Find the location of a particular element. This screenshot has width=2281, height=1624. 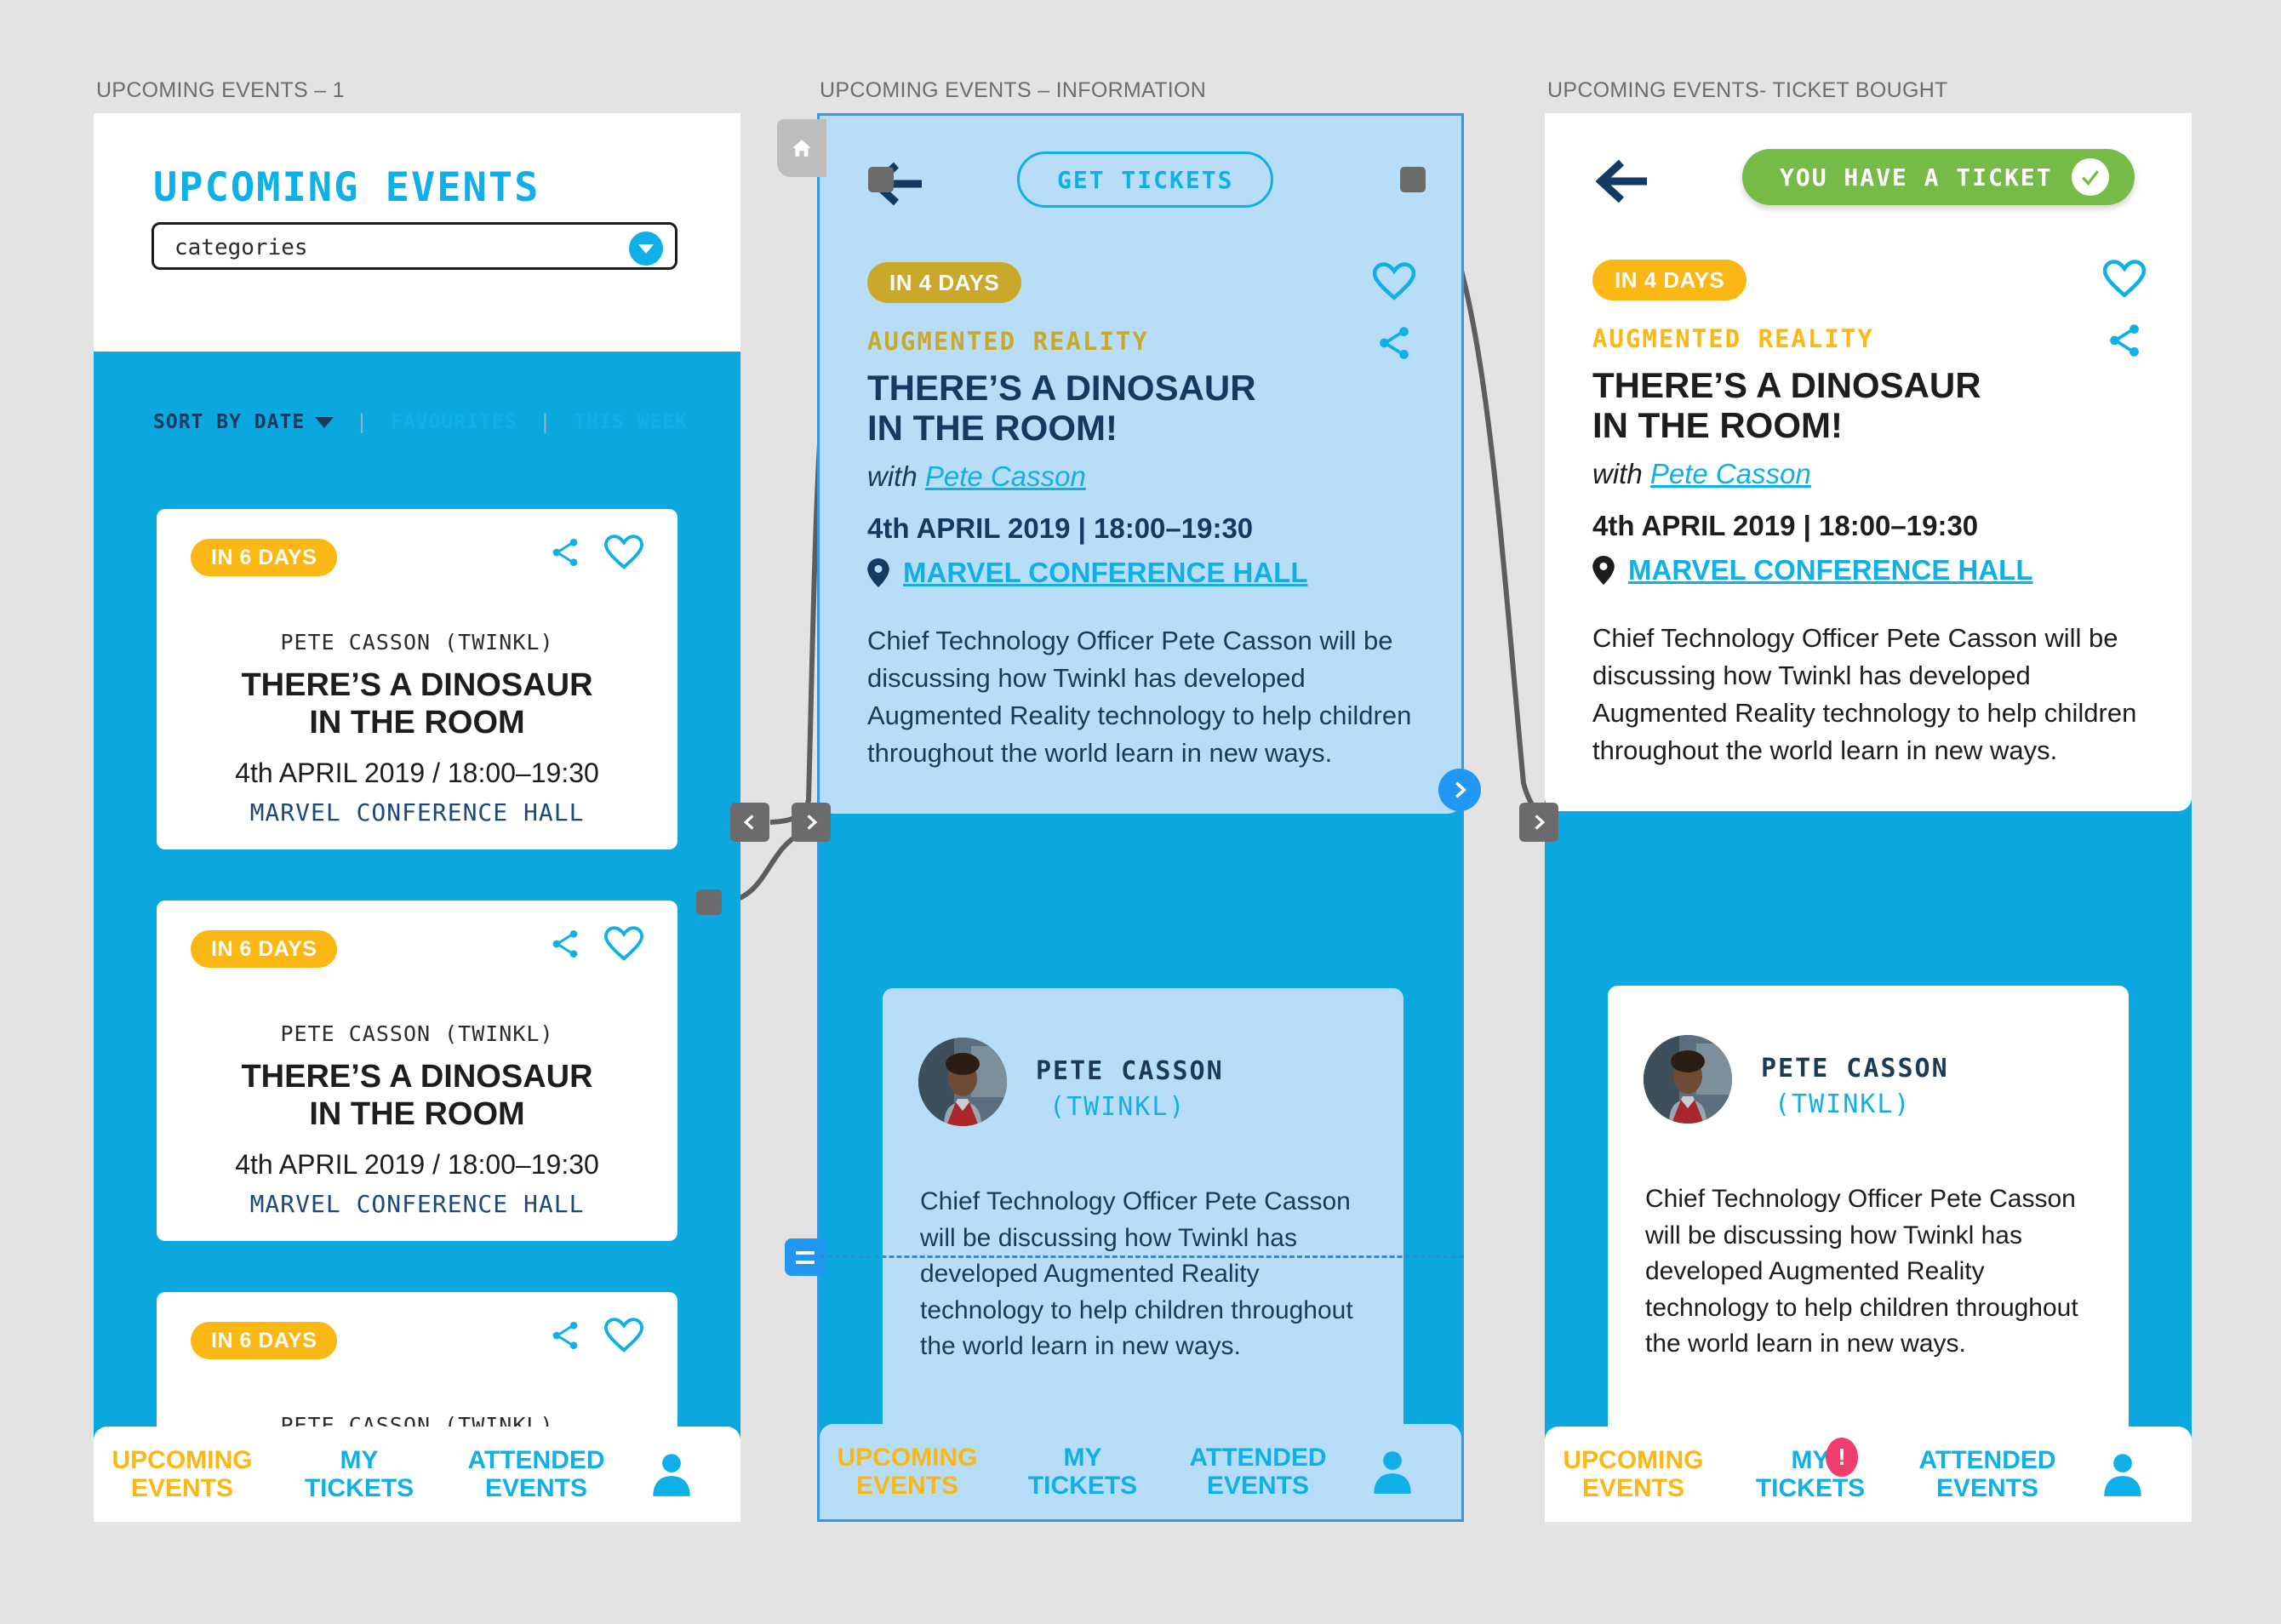

speaker-name: PETE CASSON is located at coordinates (1130, 1071).